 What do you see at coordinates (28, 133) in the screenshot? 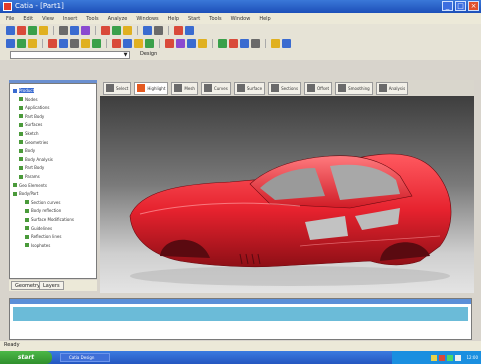
I see `tree-item: Sketch` at bounding box center [28, 133].